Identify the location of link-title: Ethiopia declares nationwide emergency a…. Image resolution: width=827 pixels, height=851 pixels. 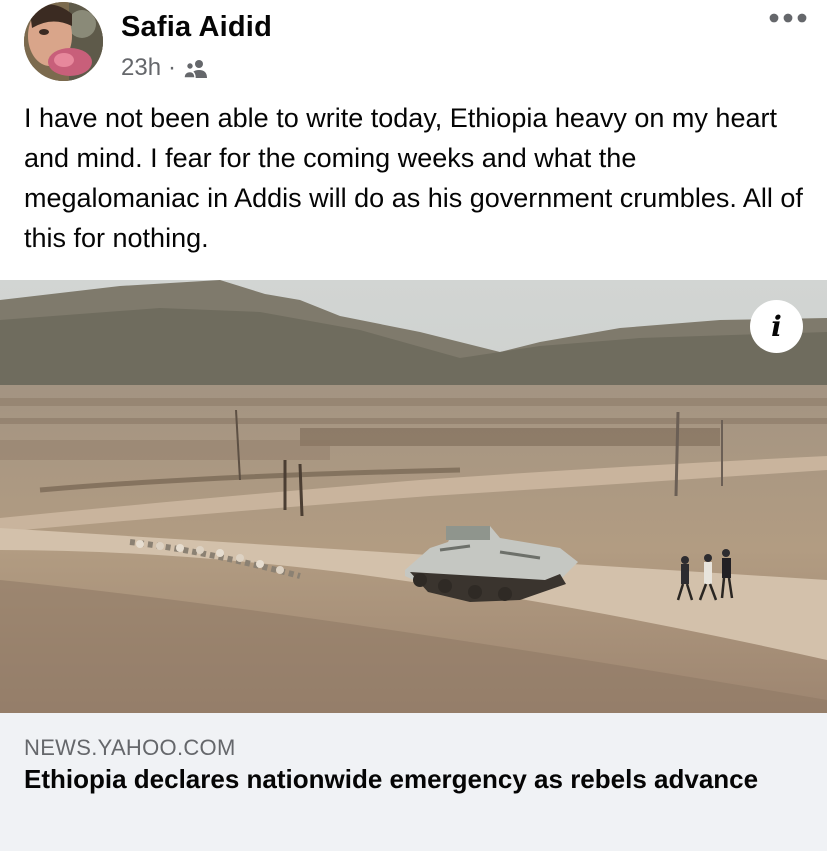
(404, 779).